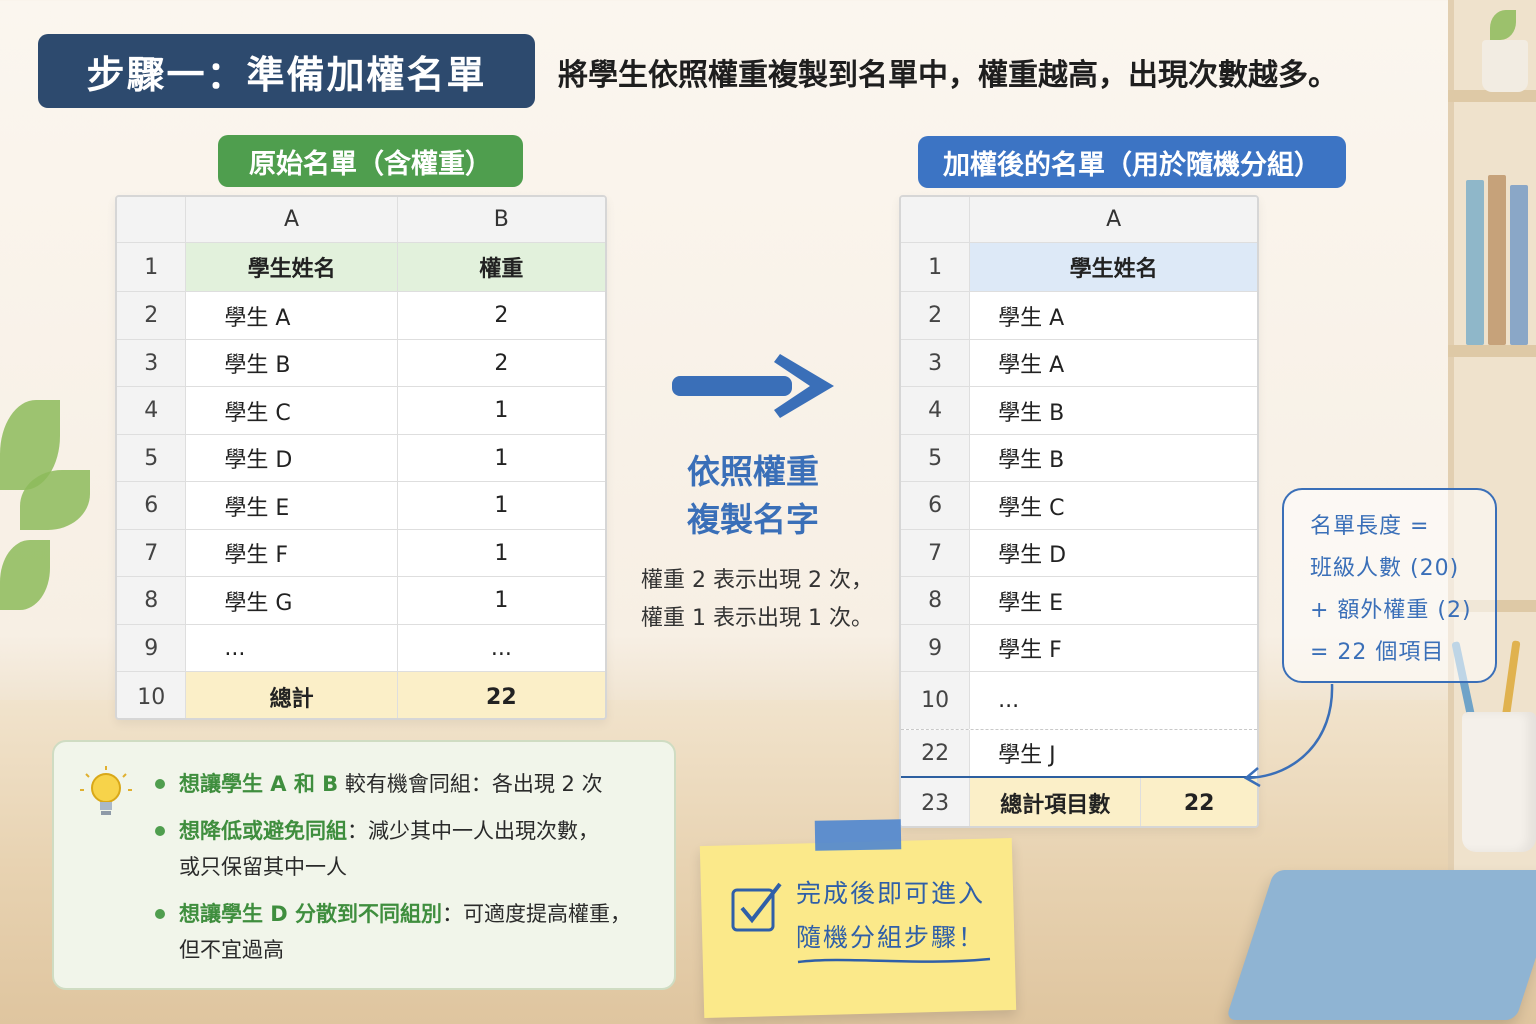  I want to click on note-line: 完成後即可進入, so click(891, 893).